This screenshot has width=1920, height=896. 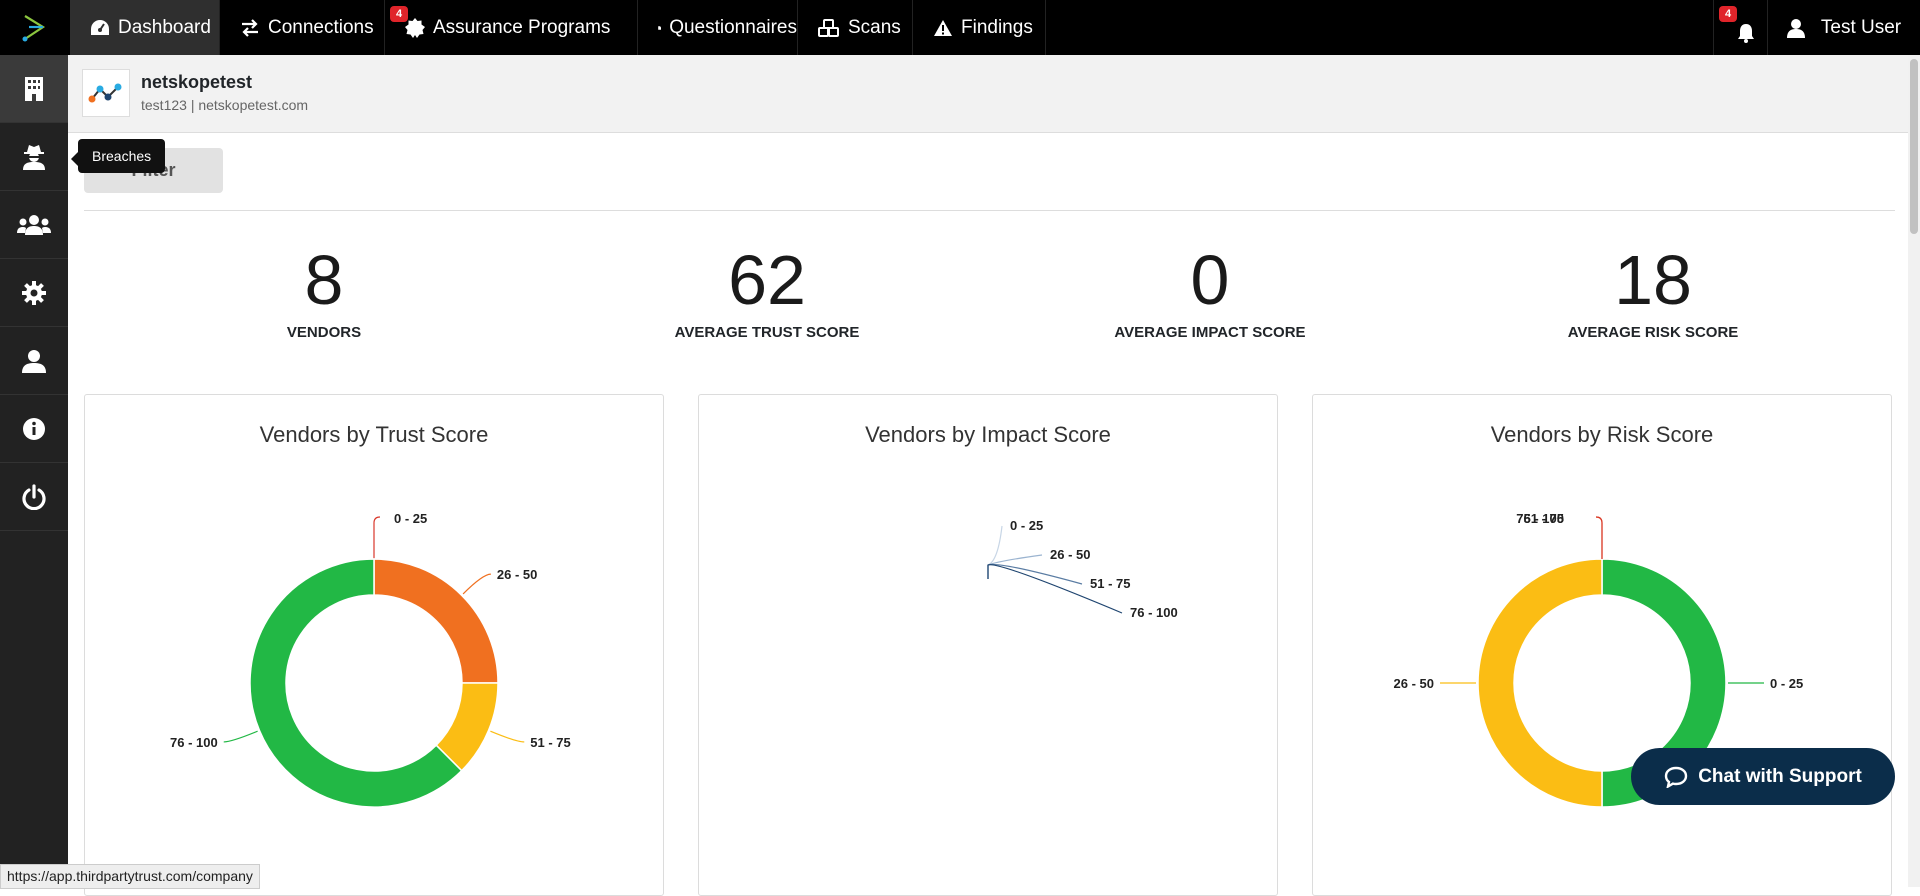 I want to click on nav-scans: Scans, so click(x=855, y=27).